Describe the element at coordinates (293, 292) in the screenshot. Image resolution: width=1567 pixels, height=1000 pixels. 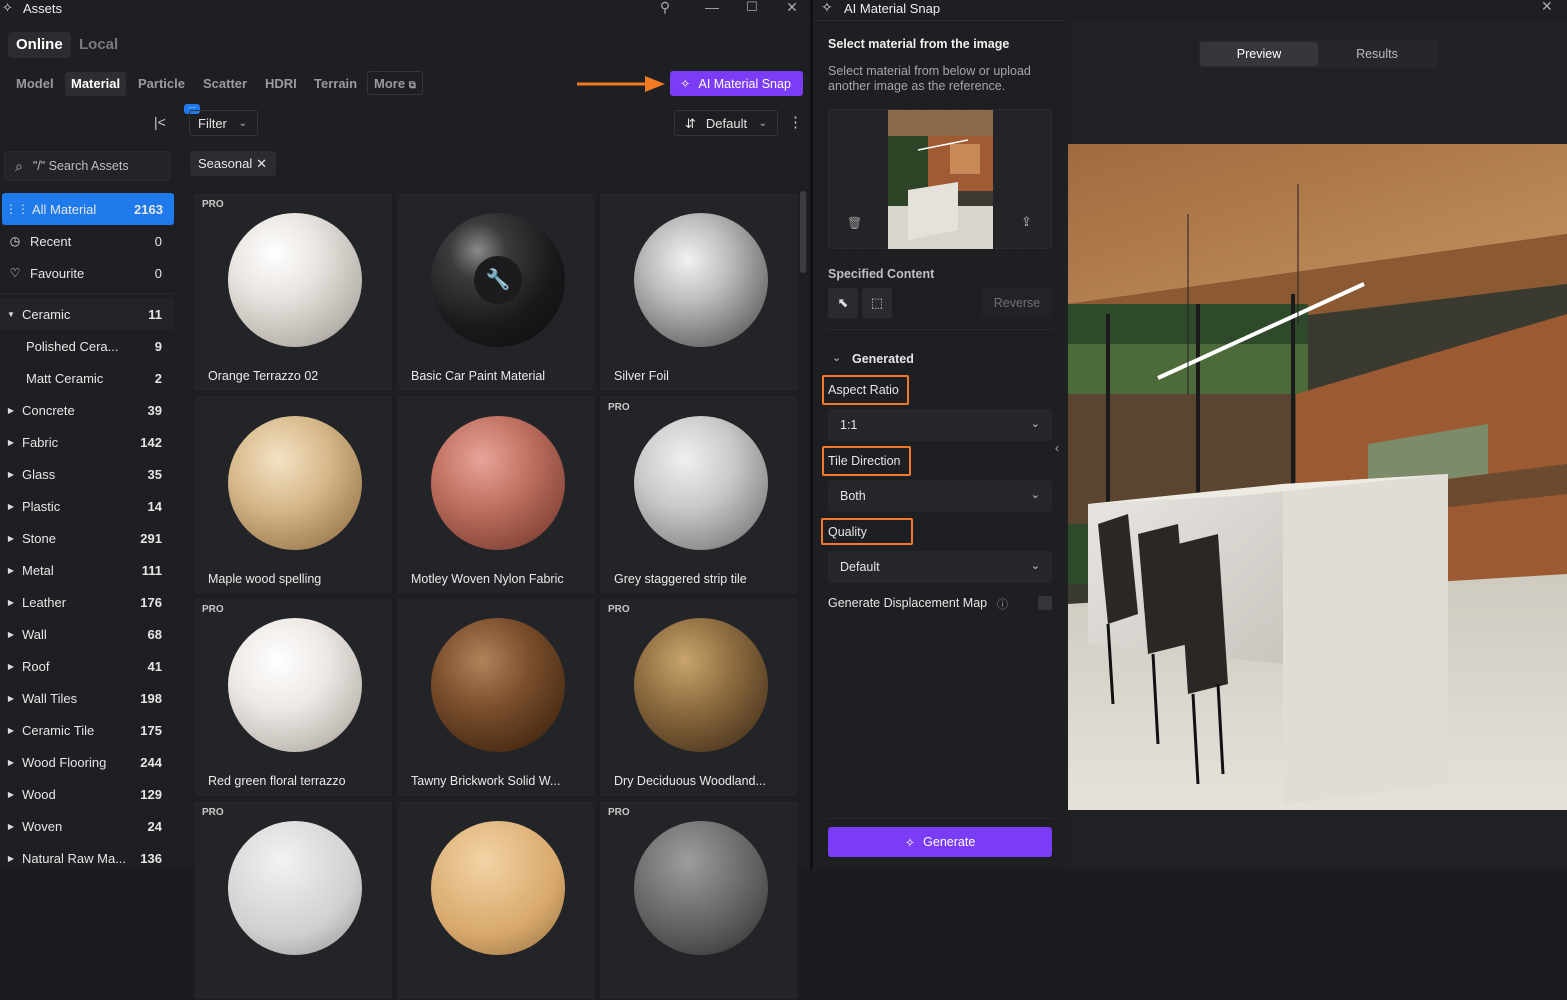
I see `material-card-orange-terrazzo-02: PRO Orange Terrazzo 02` at that location.